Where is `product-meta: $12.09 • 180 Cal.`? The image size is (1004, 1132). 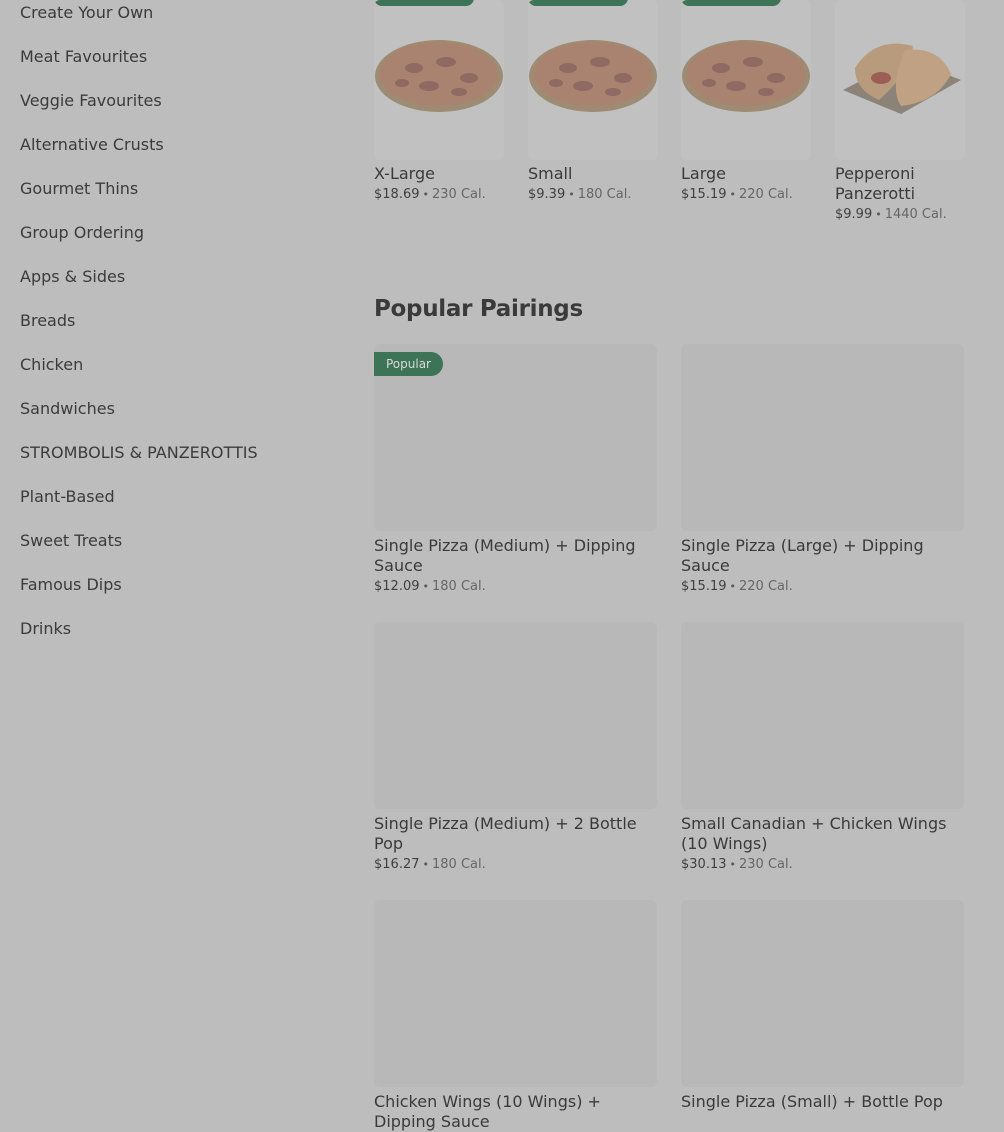 product-meta: $12.09 • 180 Cal. is located at coordinates (515, 587).